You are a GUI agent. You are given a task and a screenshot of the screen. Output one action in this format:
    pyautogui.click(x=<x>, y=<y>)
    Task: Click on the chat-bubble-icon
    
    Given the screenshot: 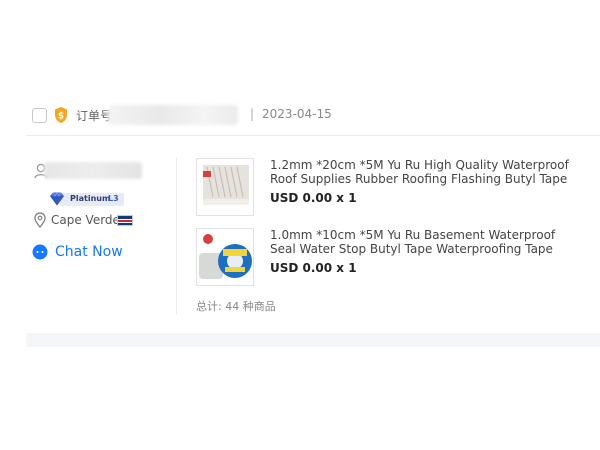 What is the action you would take?
    pyautogui.click(x=40, y=252)
    